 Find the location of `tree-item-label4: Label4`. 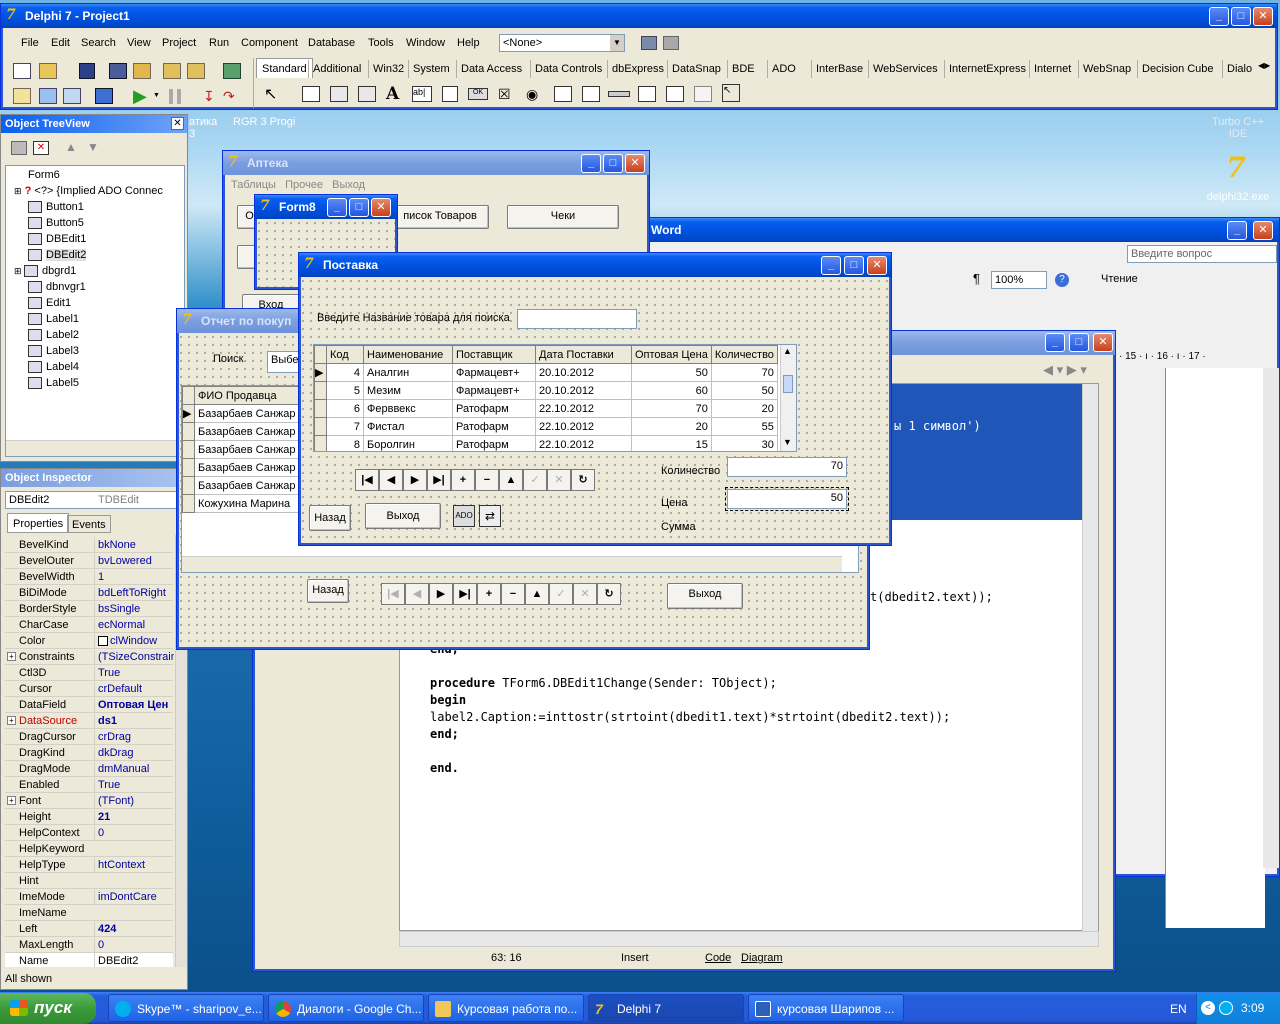

tree-item-label4: Label4 is located at coordinates (53, 367).